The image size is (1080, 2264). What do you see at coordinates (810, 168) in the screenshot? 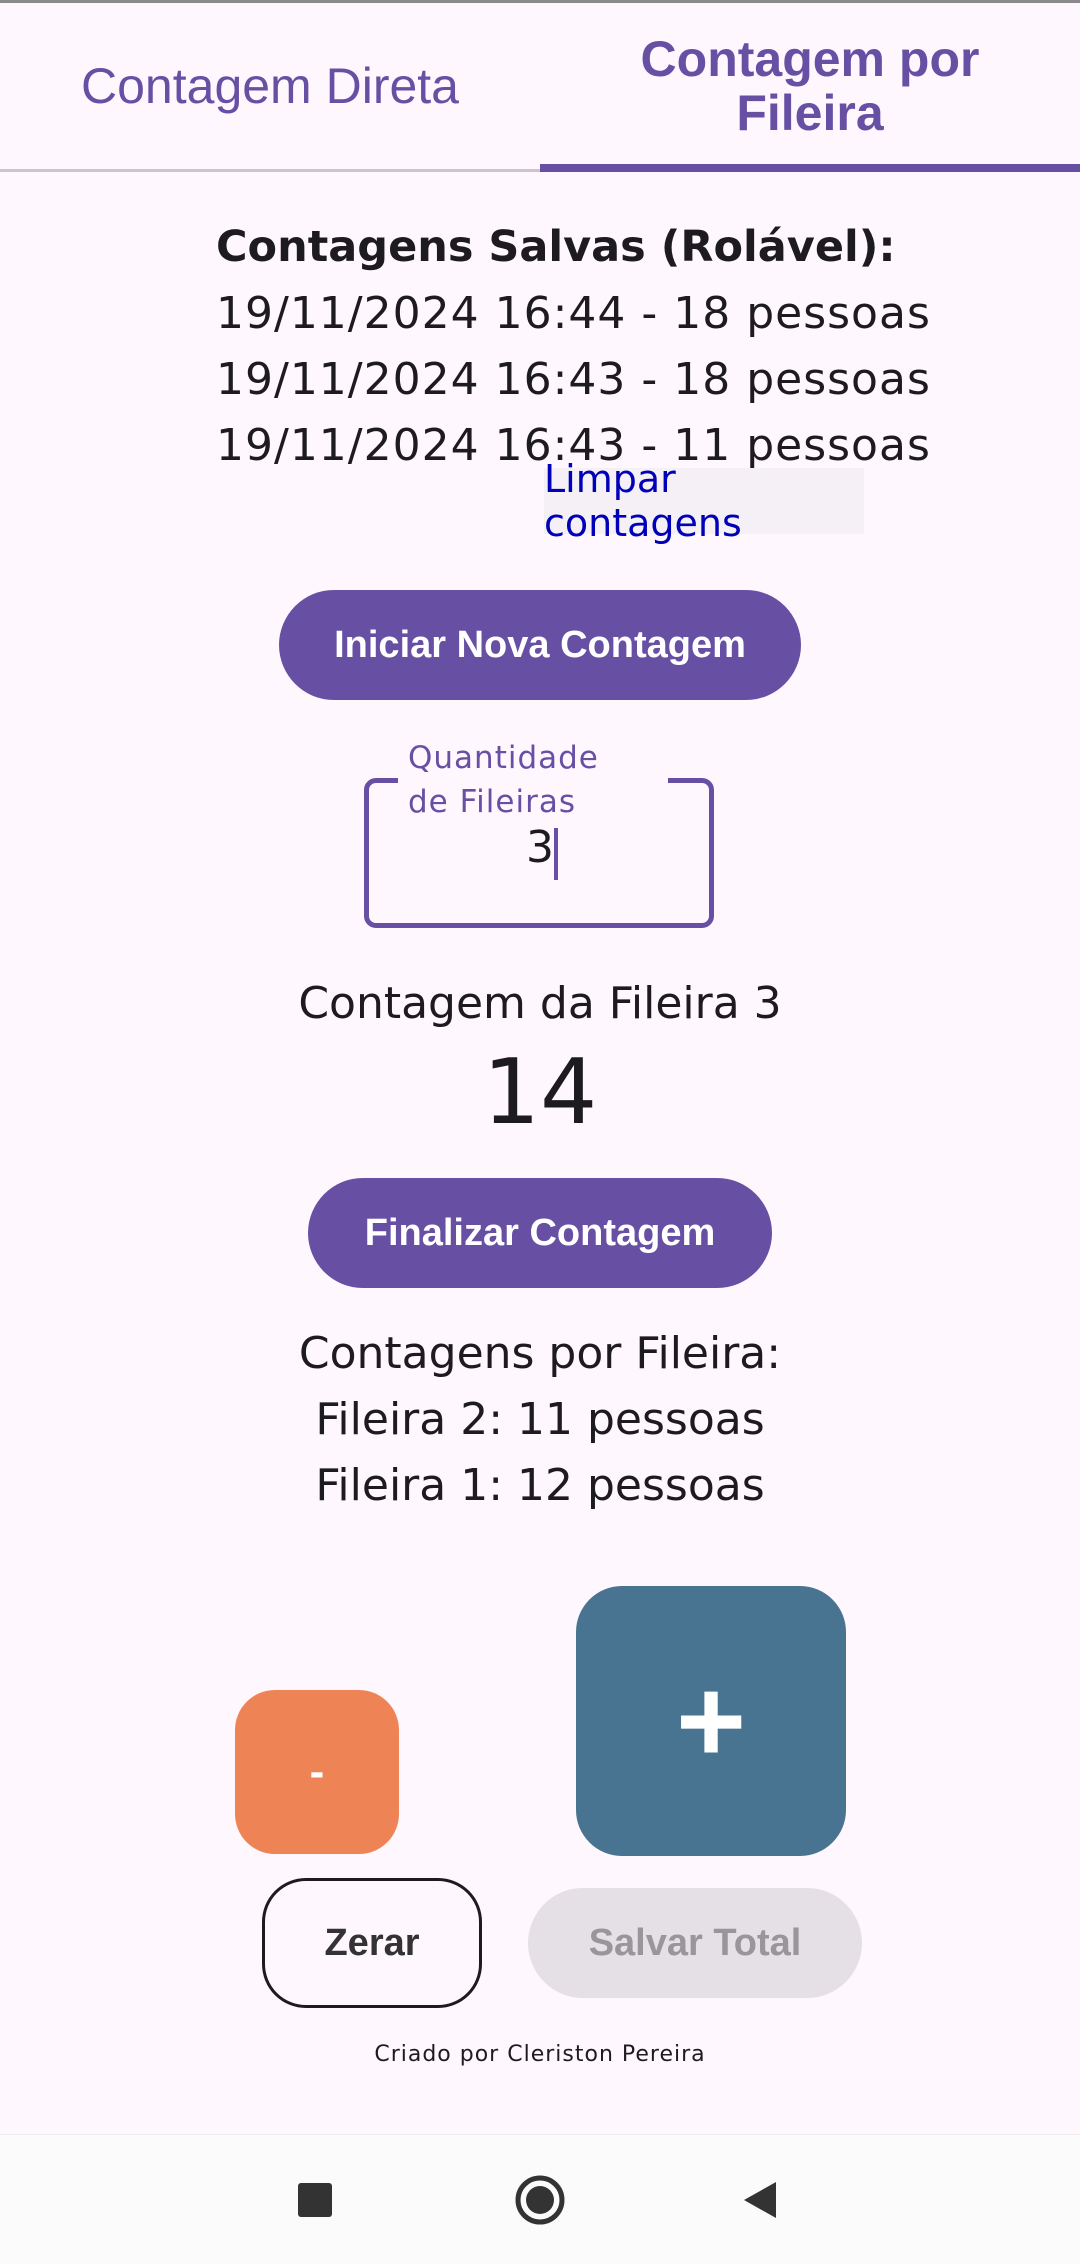
I see `tab-selected-indicator` at bounding box center [810, 168].